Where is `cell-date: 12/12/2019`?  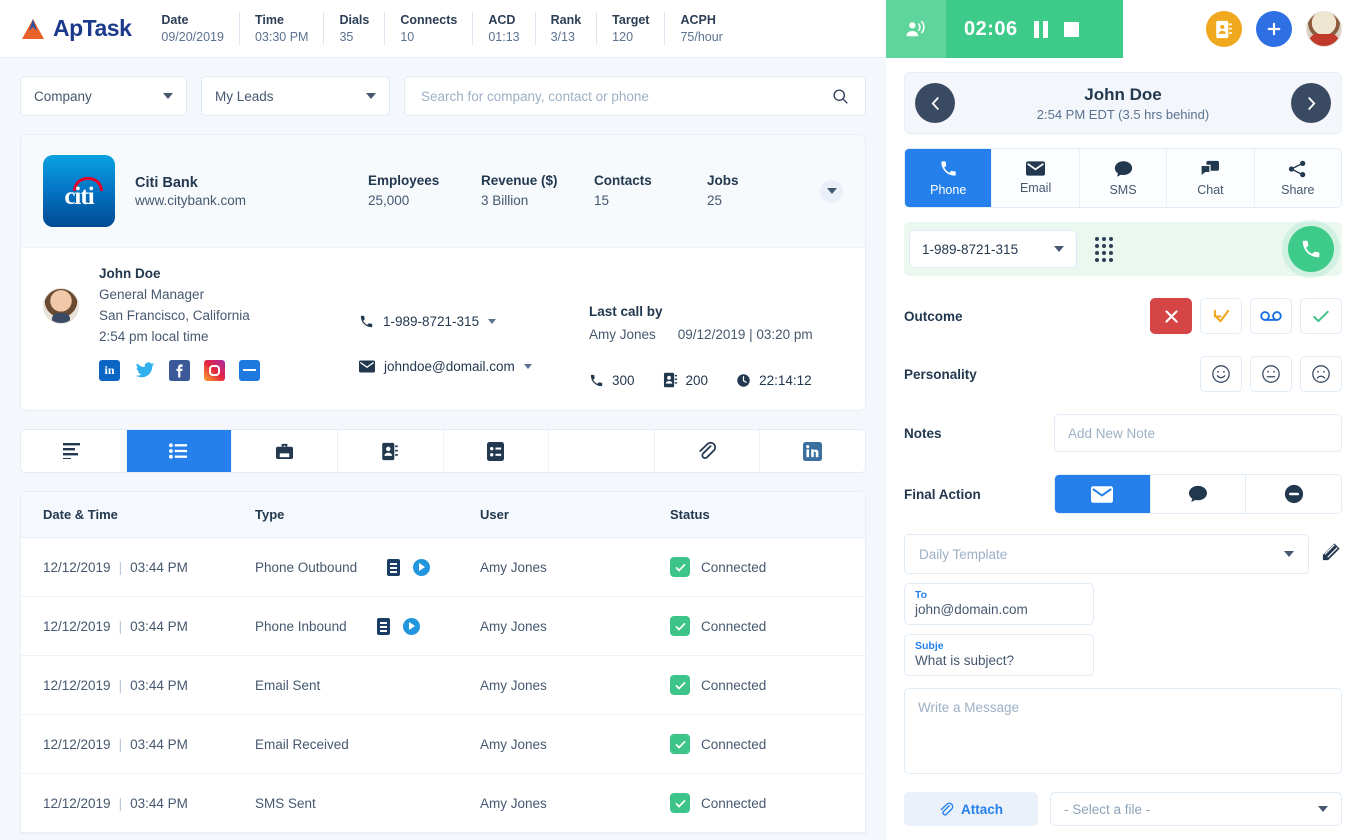
cell-date: 12/12/2019 is located at coordinates (77, 567).